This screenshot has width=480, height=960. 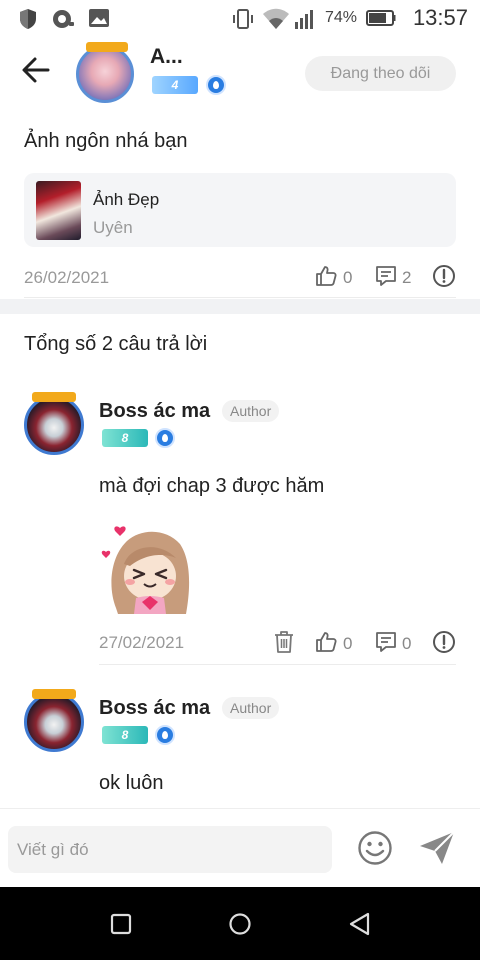 I want to click on reply-comment-count: 0, so click(x=407, y=643).